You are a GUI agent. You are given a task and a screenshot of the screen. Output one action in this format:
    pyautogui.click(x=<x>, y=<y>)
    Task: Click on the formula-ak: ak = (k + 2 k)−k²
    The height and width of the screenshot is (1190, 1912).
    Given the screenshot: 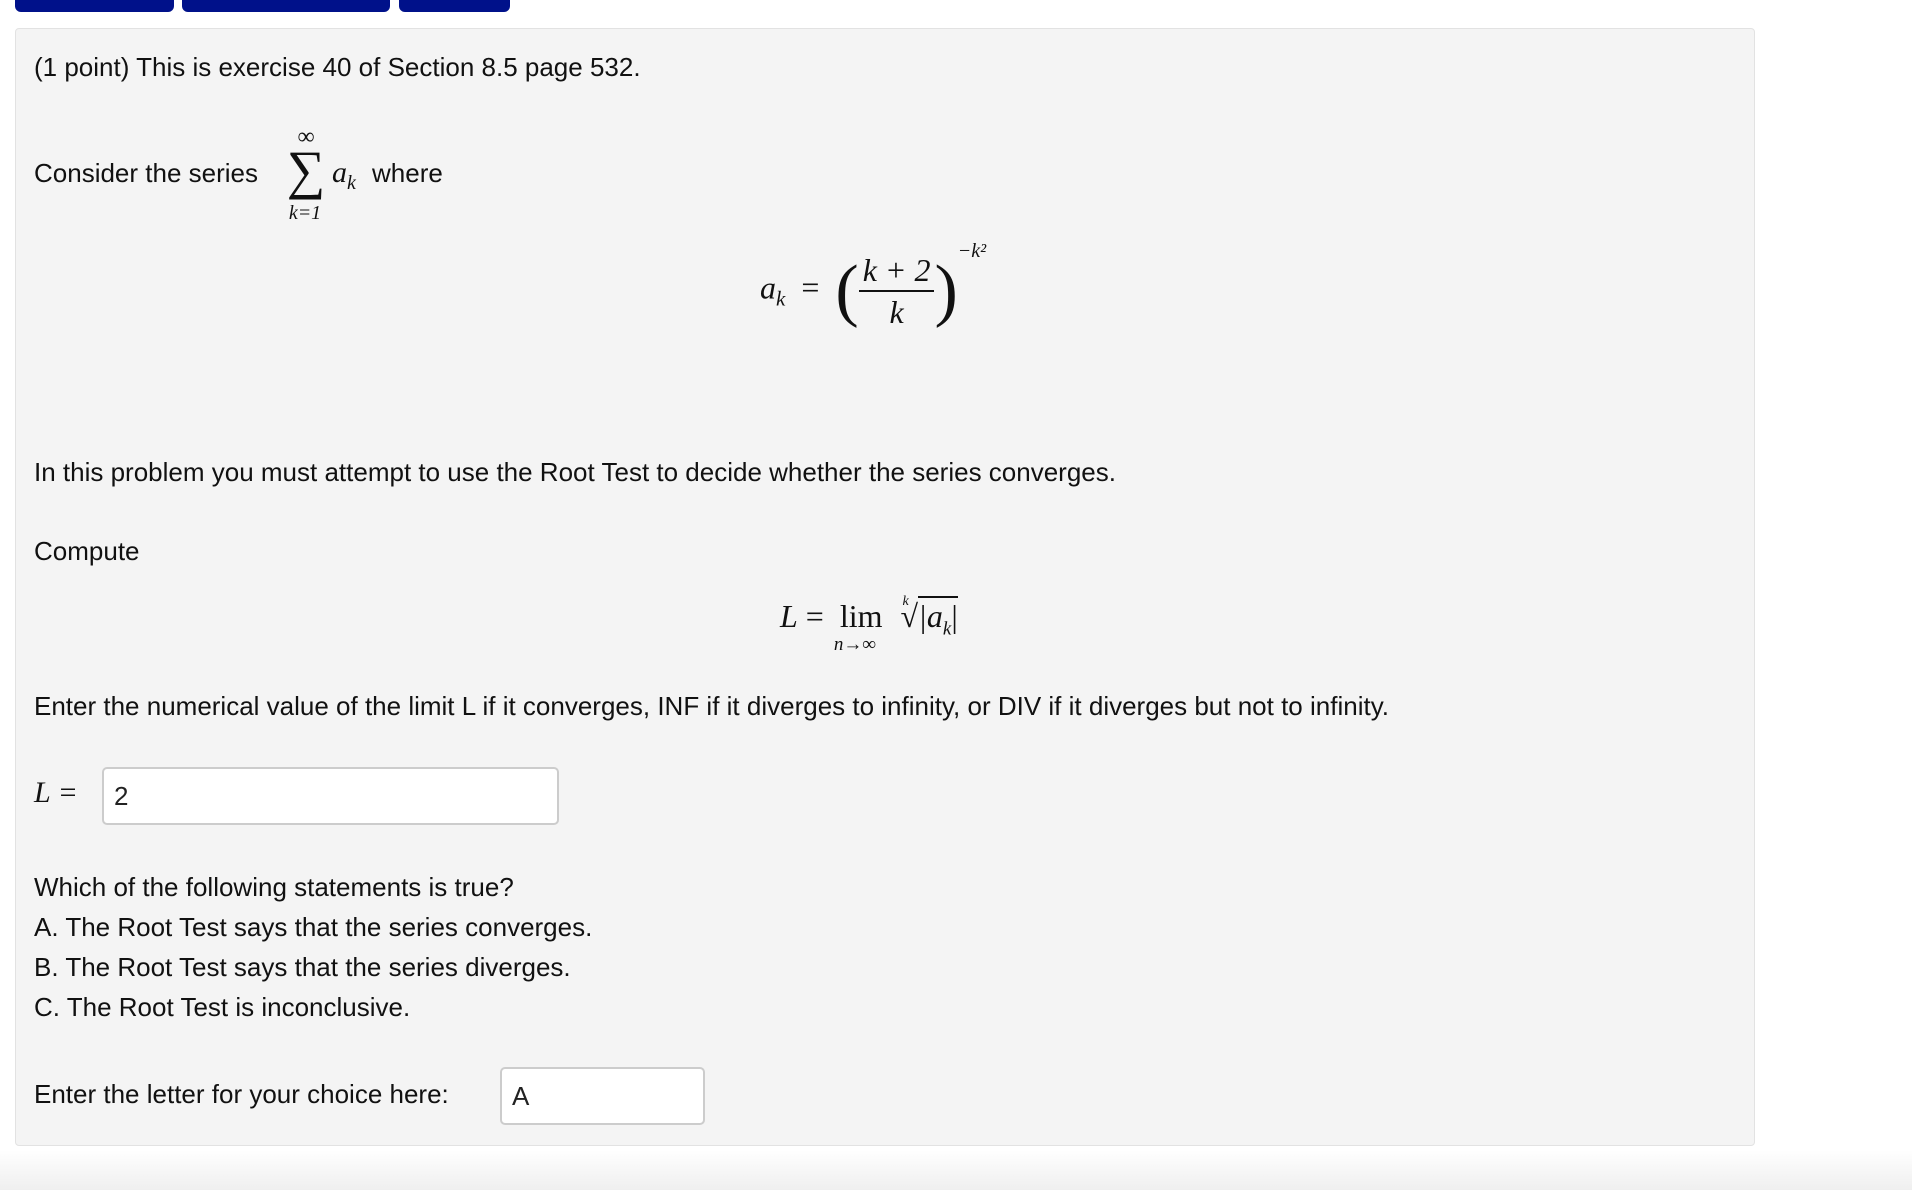 What is the action you would take?
    pyautogui.click(x=873, y=284)
    